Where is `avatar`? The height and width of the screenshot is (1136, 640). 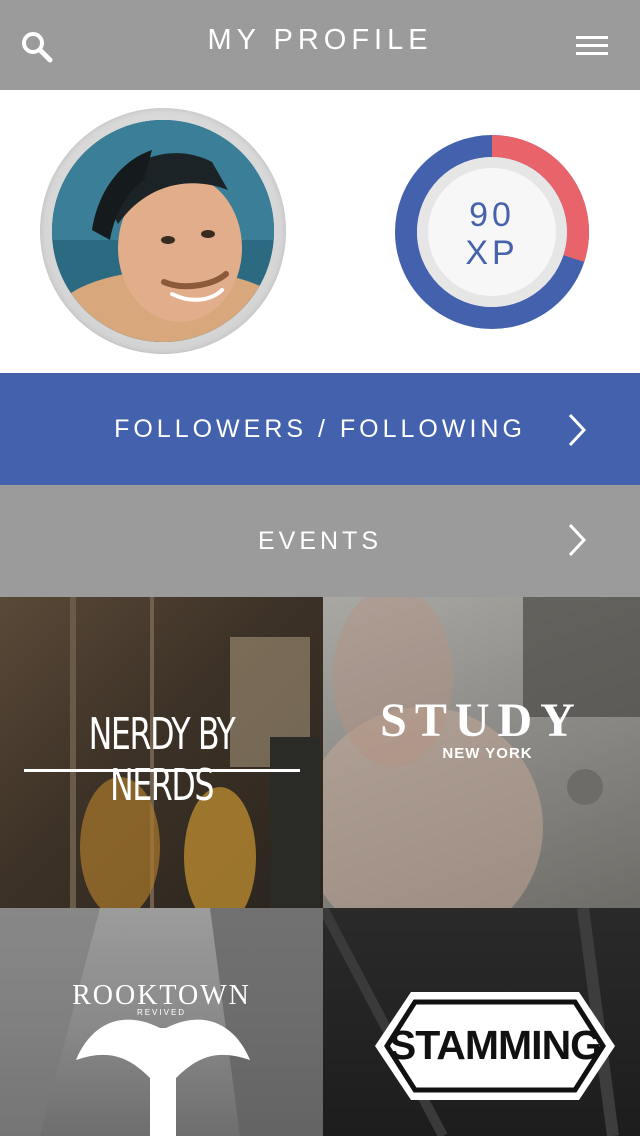
avatar is located at coordinates (163, 231).